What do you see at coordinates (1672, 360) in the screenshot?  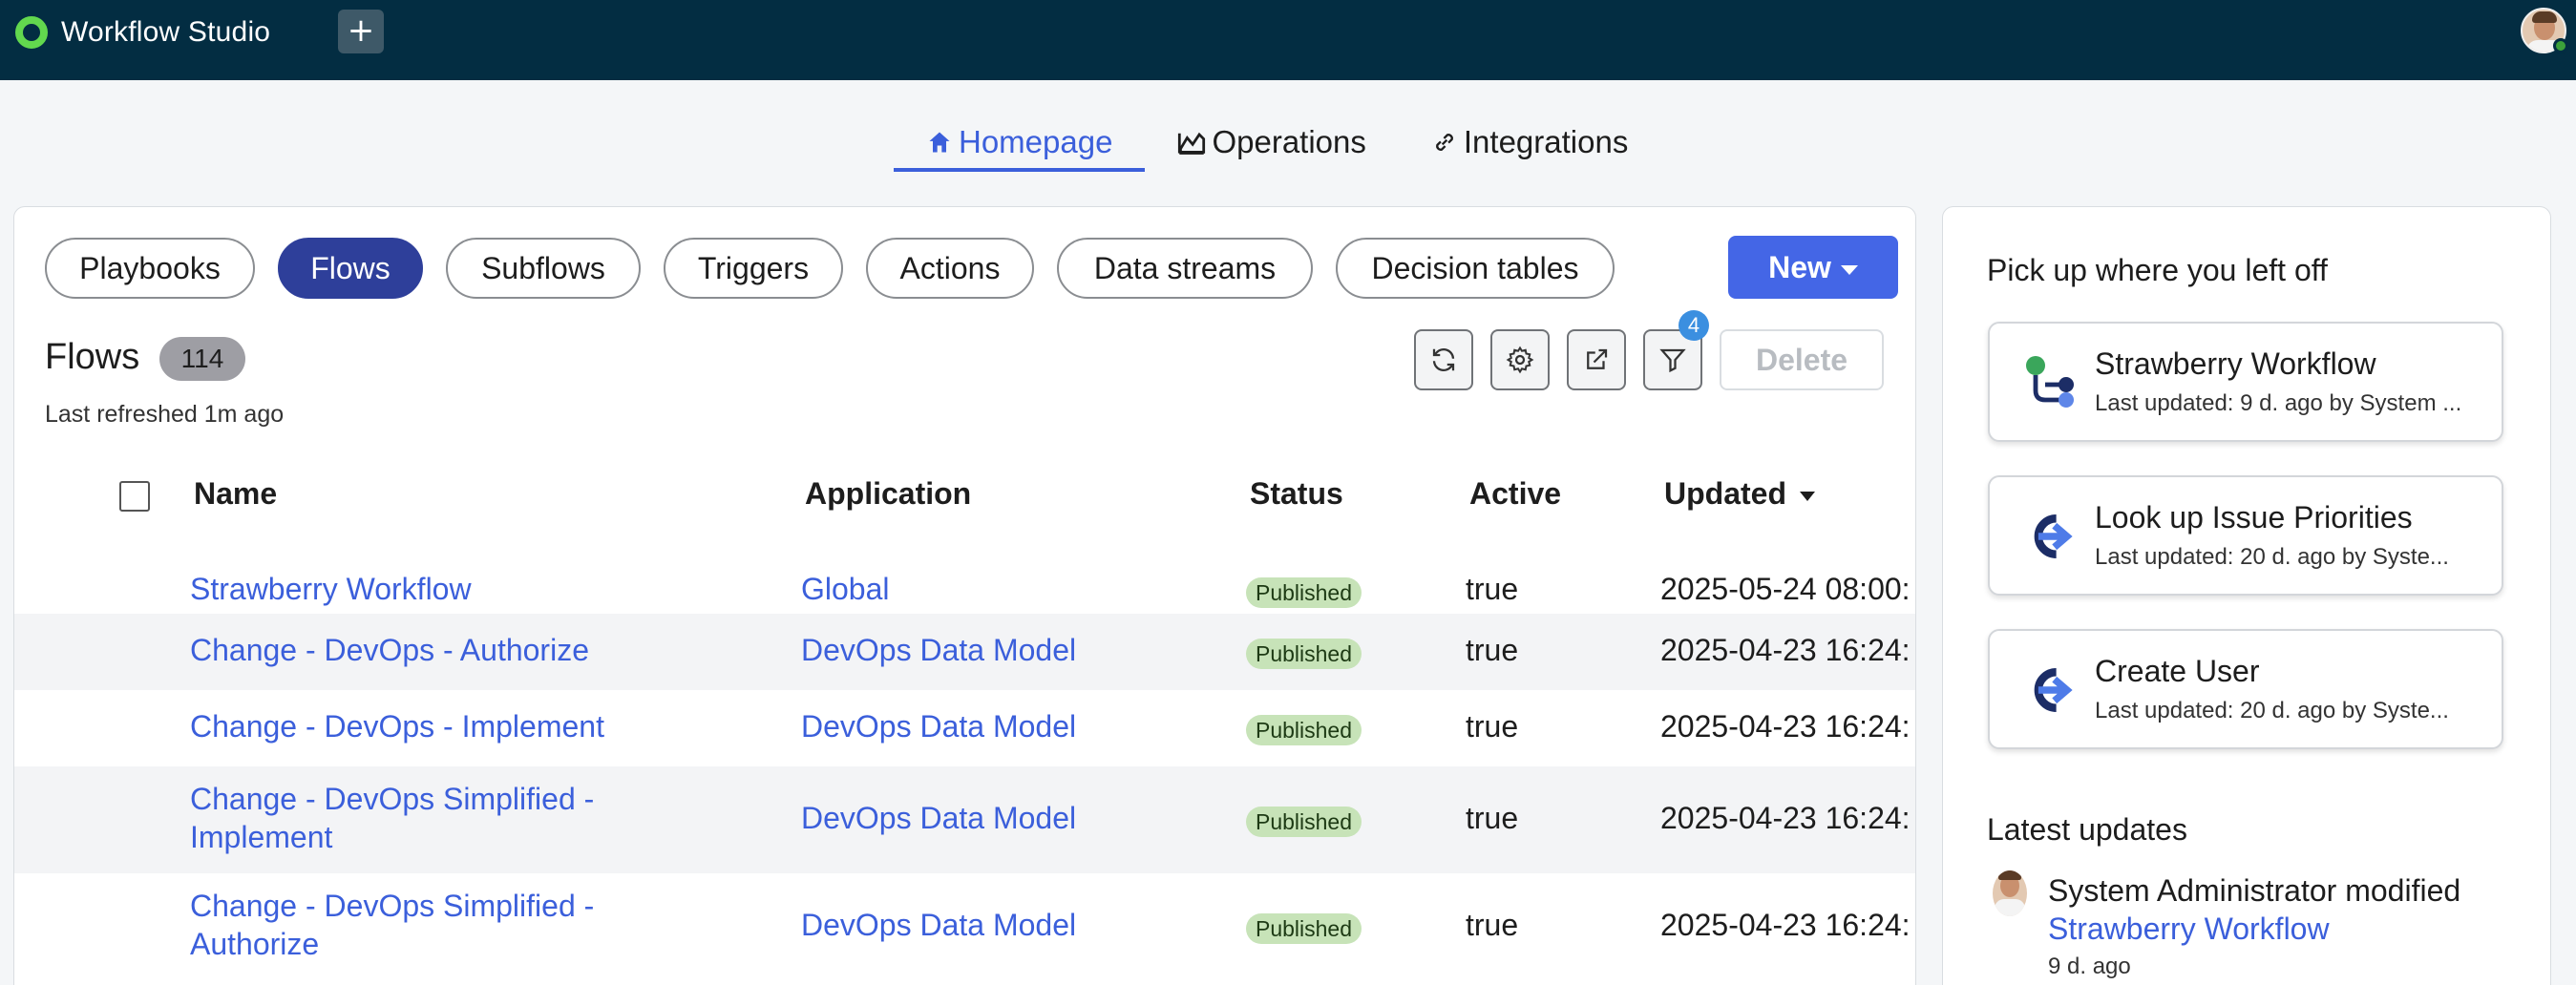 I see `filter-icon` at bounding box center [1672, 360].